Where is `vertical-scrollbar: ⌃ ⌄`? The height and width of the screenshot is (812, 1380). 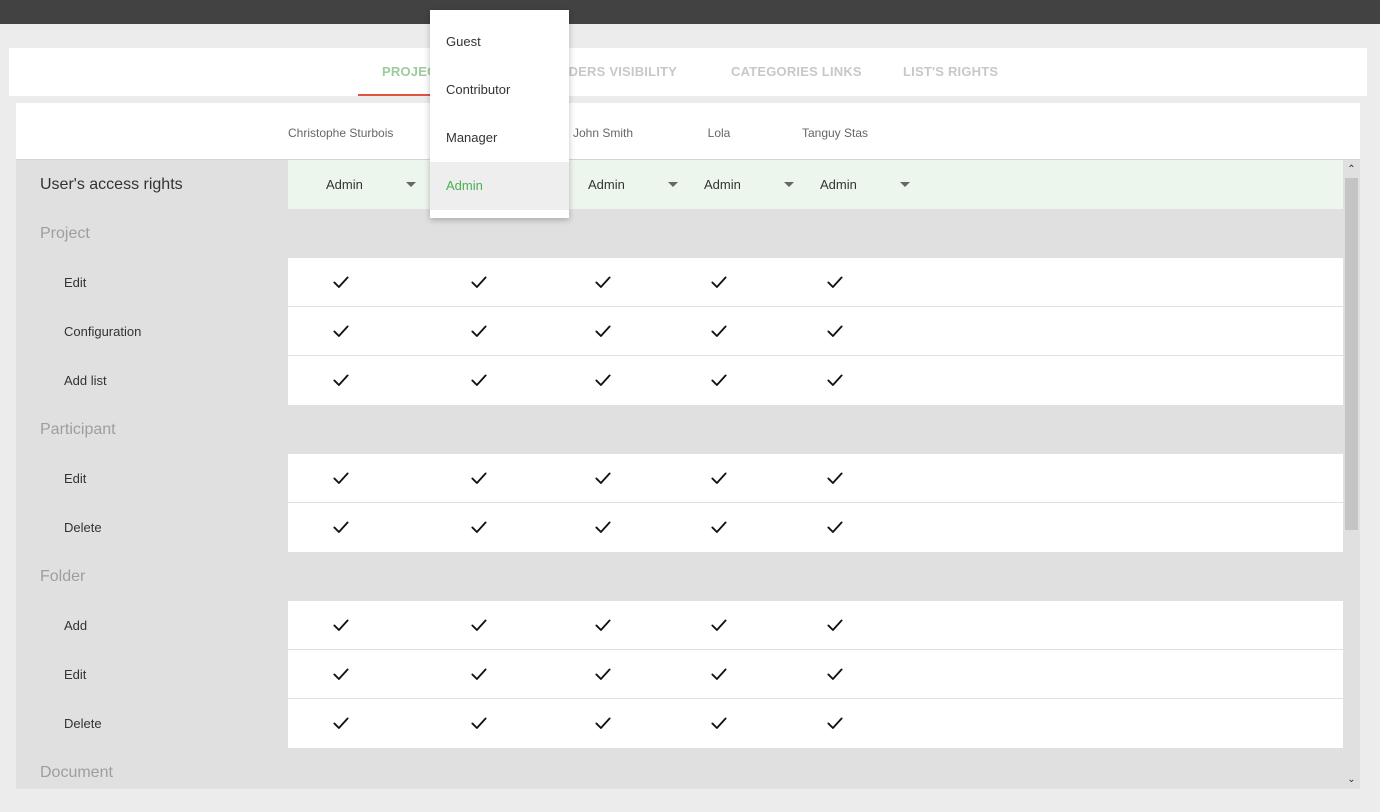
vertical-scrollbar: ⌃ ⌄ is located at coordinates (1351, 474).